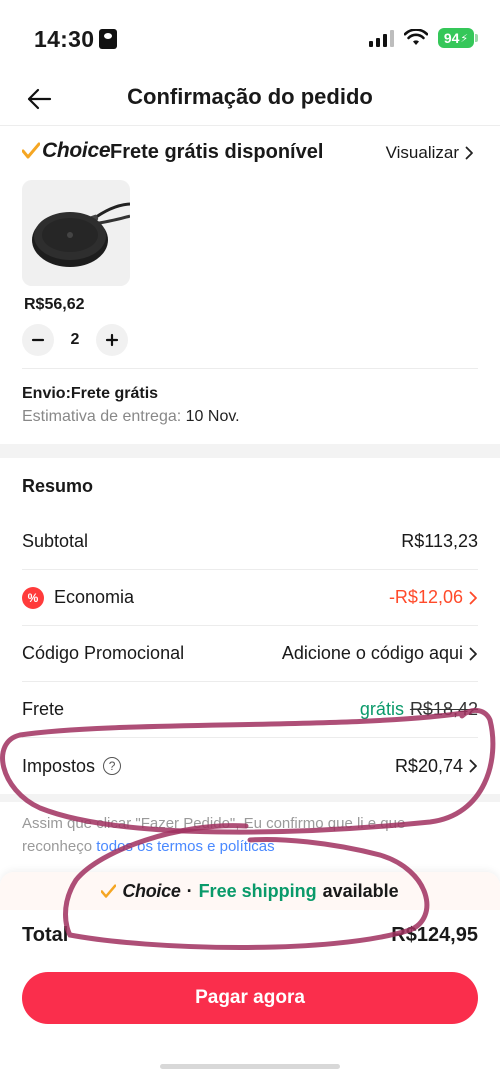 This screenshot has width=500, height=1082. I want to click on help-icon: ?, so click(112, 766).